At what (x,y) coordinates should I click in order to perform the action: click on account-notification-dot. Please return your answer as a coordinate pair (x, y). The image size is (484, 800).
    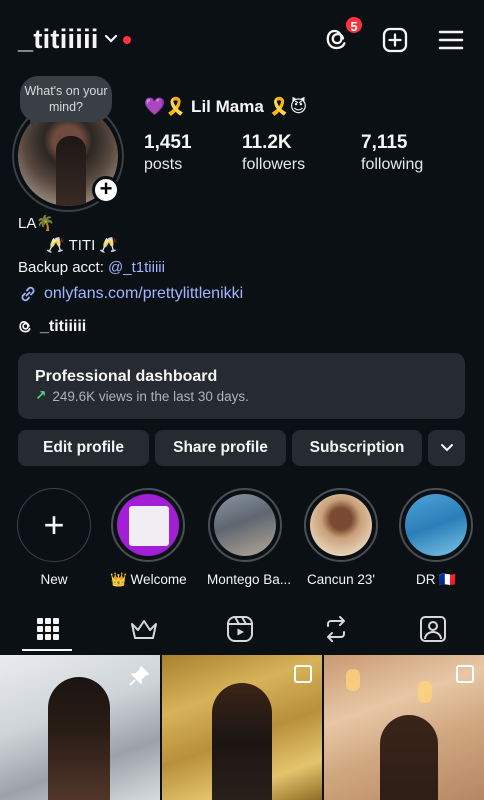
    Looking at the image, I should click on (127, 40).